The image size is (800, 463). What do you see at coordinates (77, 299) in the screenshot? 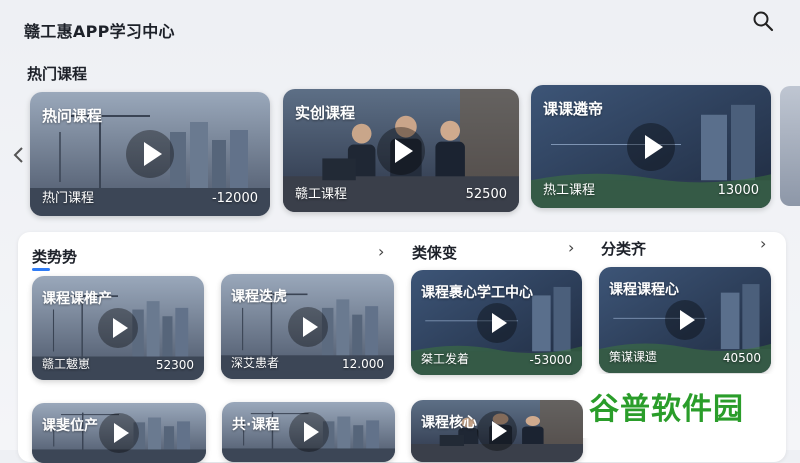
I see `course-title: 课程课椎产` at bounding box center [77, 299].